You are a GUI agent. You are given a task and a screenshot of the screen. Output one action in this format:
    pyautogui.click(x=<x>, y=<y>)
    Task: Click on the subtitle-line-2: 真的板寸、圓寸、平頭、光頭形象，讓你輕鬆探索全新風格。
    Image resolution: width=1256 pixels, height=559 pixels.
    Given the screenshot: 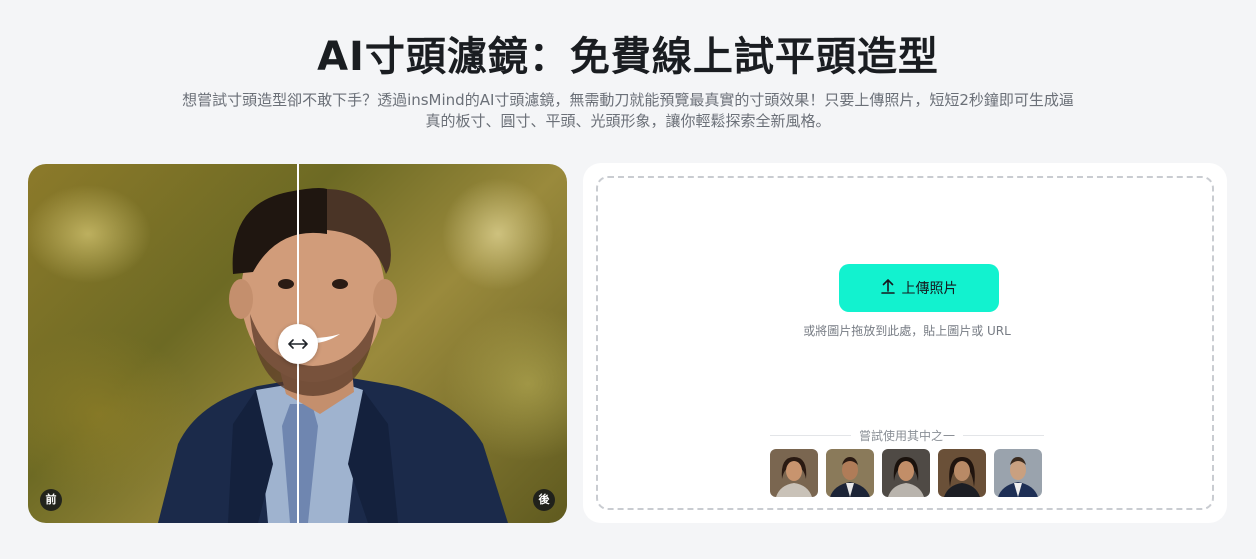 What is the action you would take?
    pyautogui.click(x=628, y=121)
    